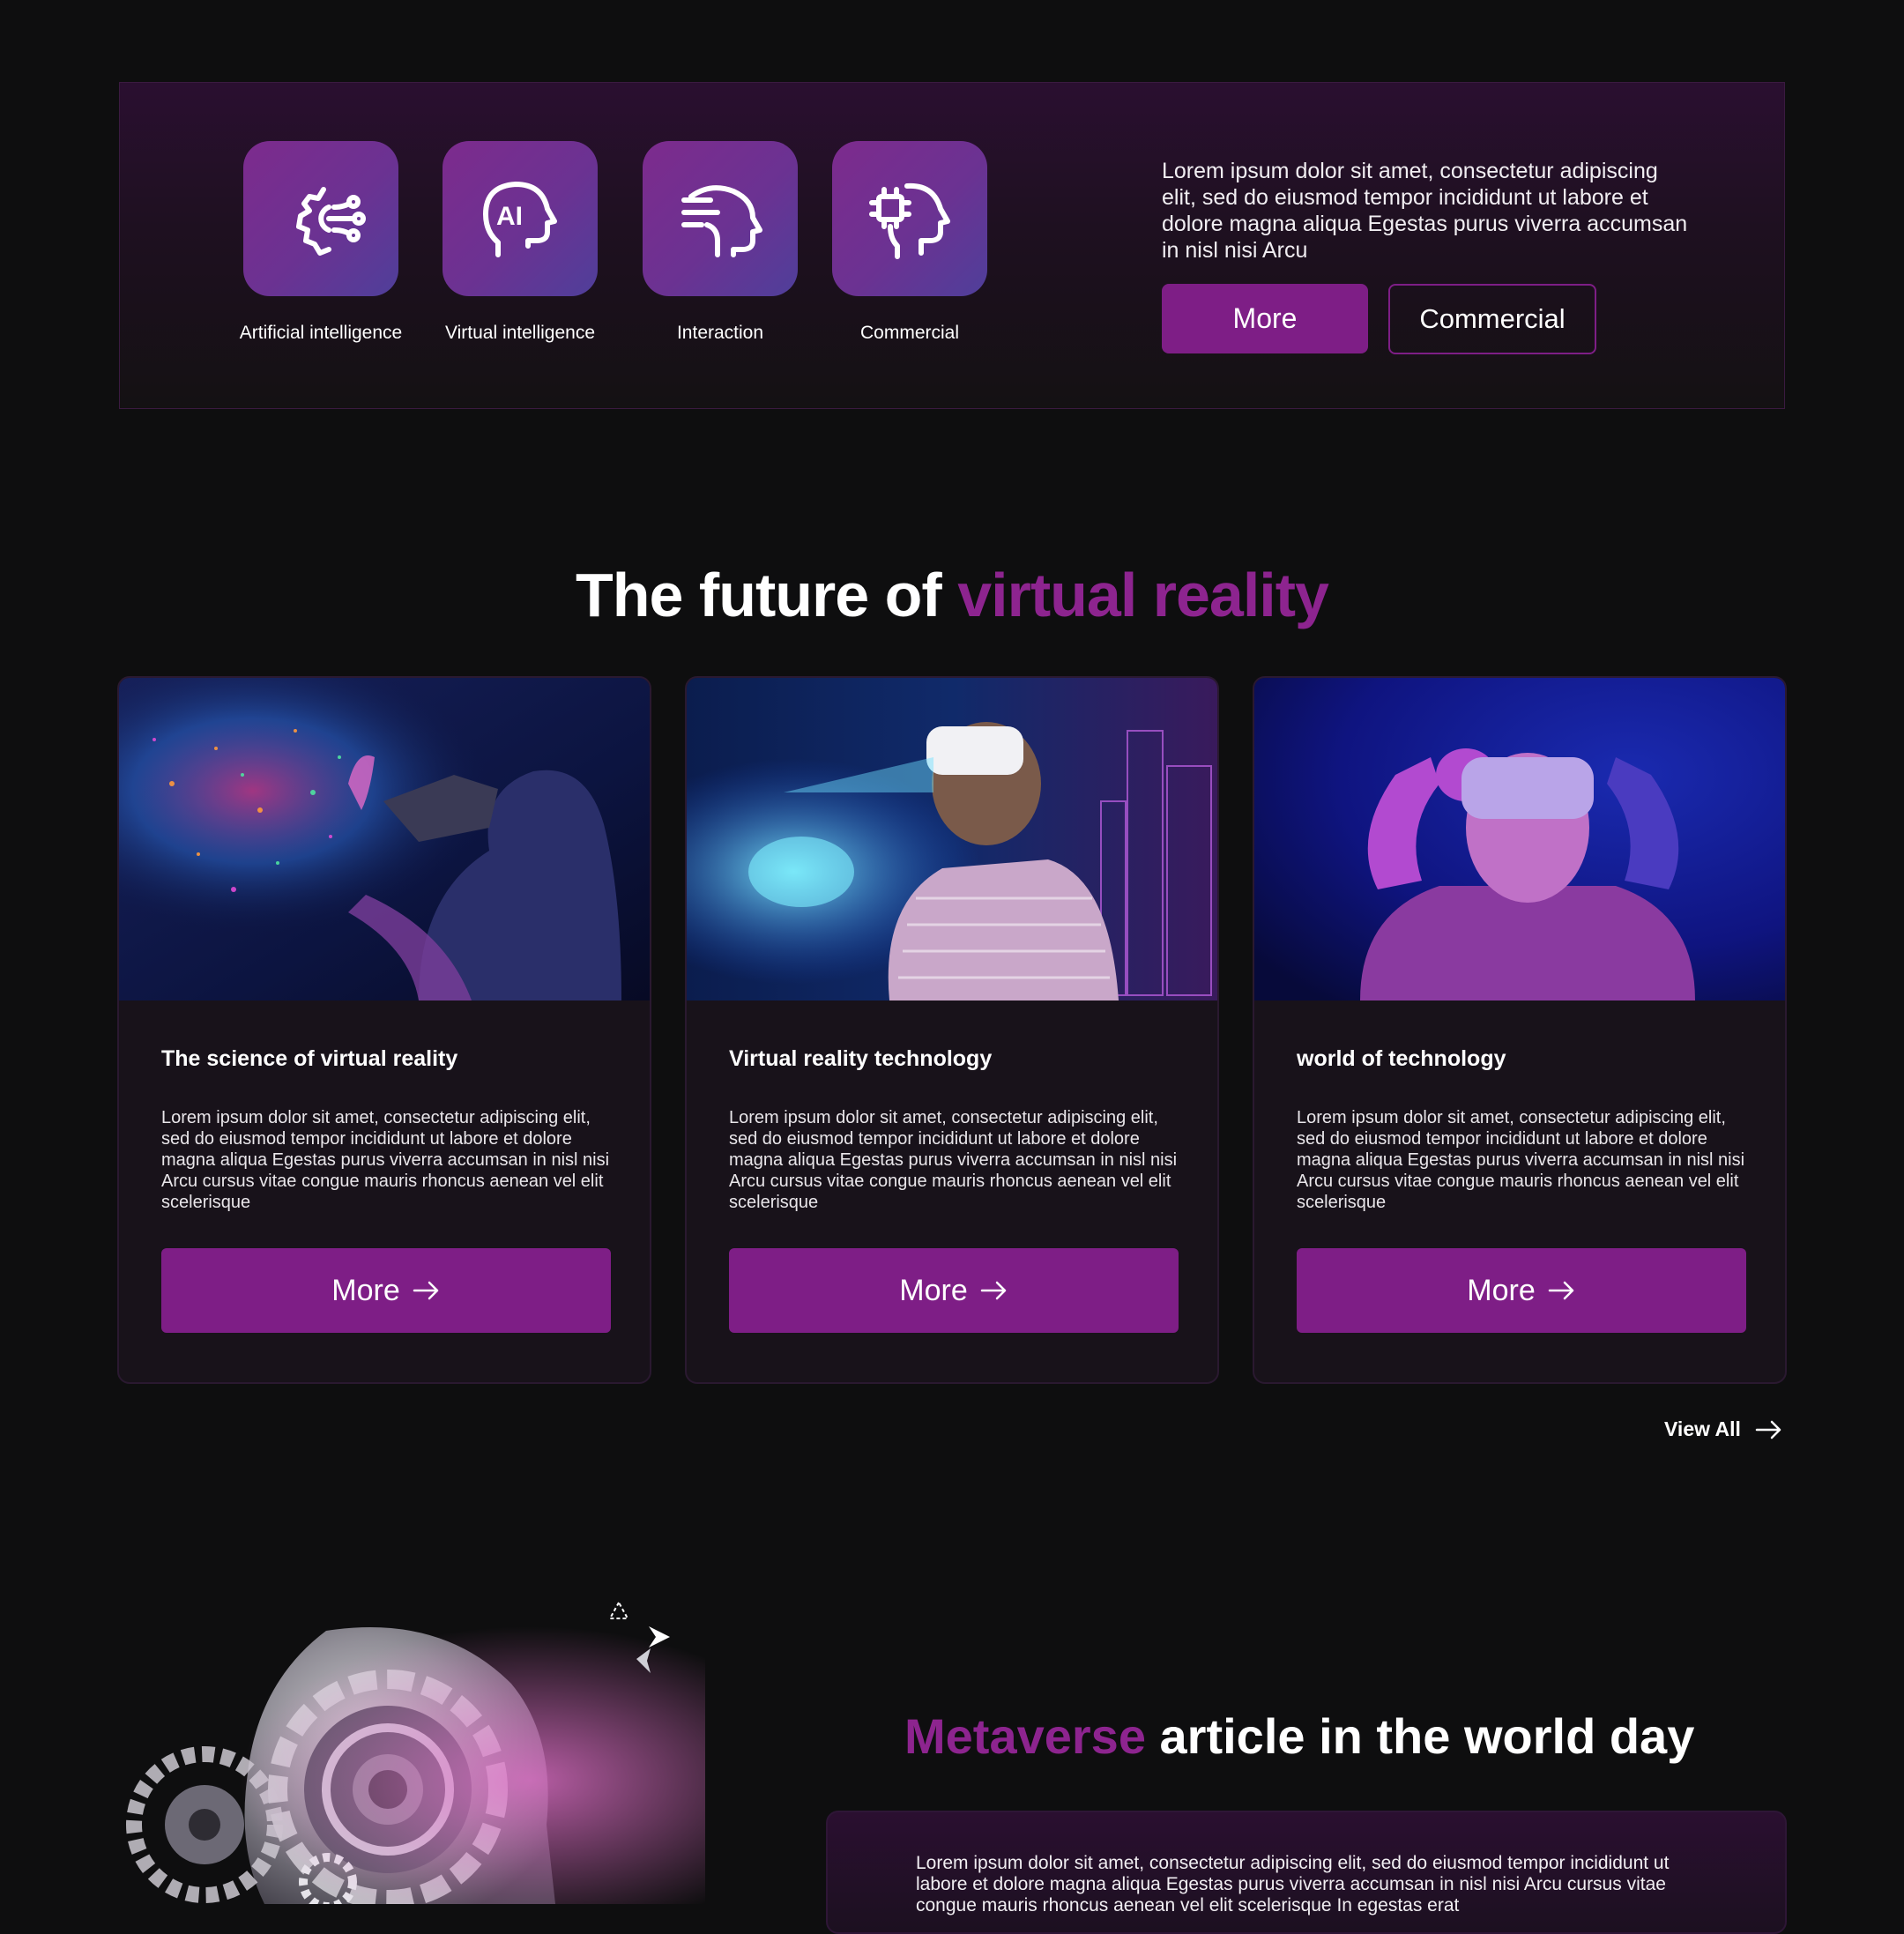 This screenshot has width=1904, height=1934. I want to click on metaverse-title: Metaverse article in the world day, so click(1299, 1736).